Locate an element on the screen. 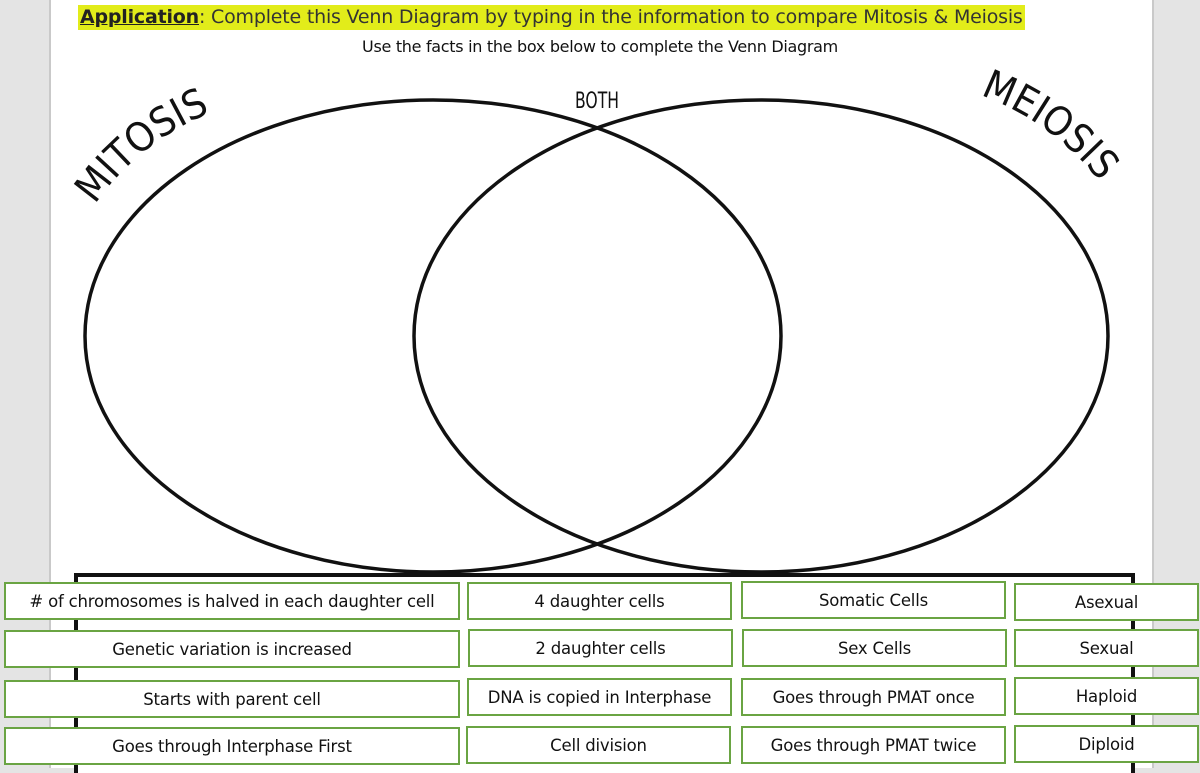  fact-card: Goes through PMAT once is located at coordinates (873, 697).